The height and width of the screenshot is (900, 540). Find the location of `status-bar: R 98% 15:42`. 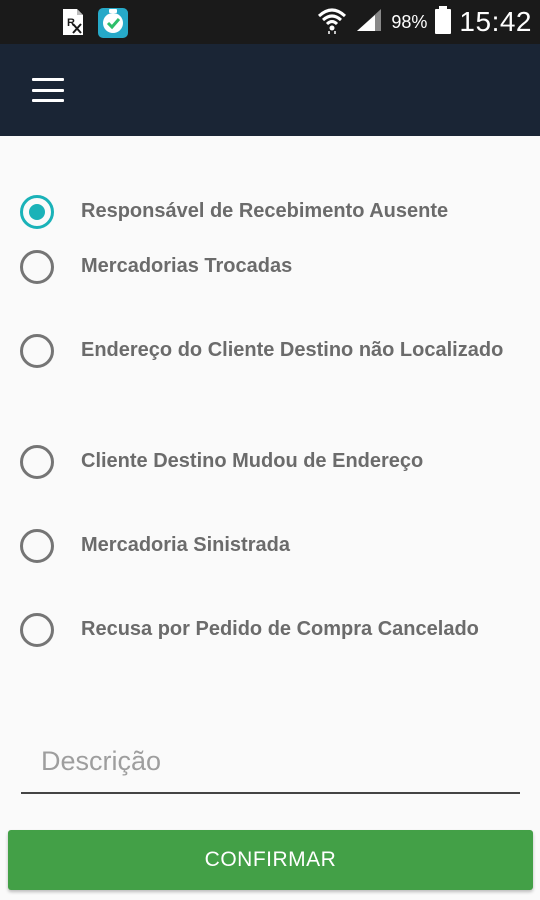

status-bar: R 98% 15:42 is located at coordinates (270, 22).